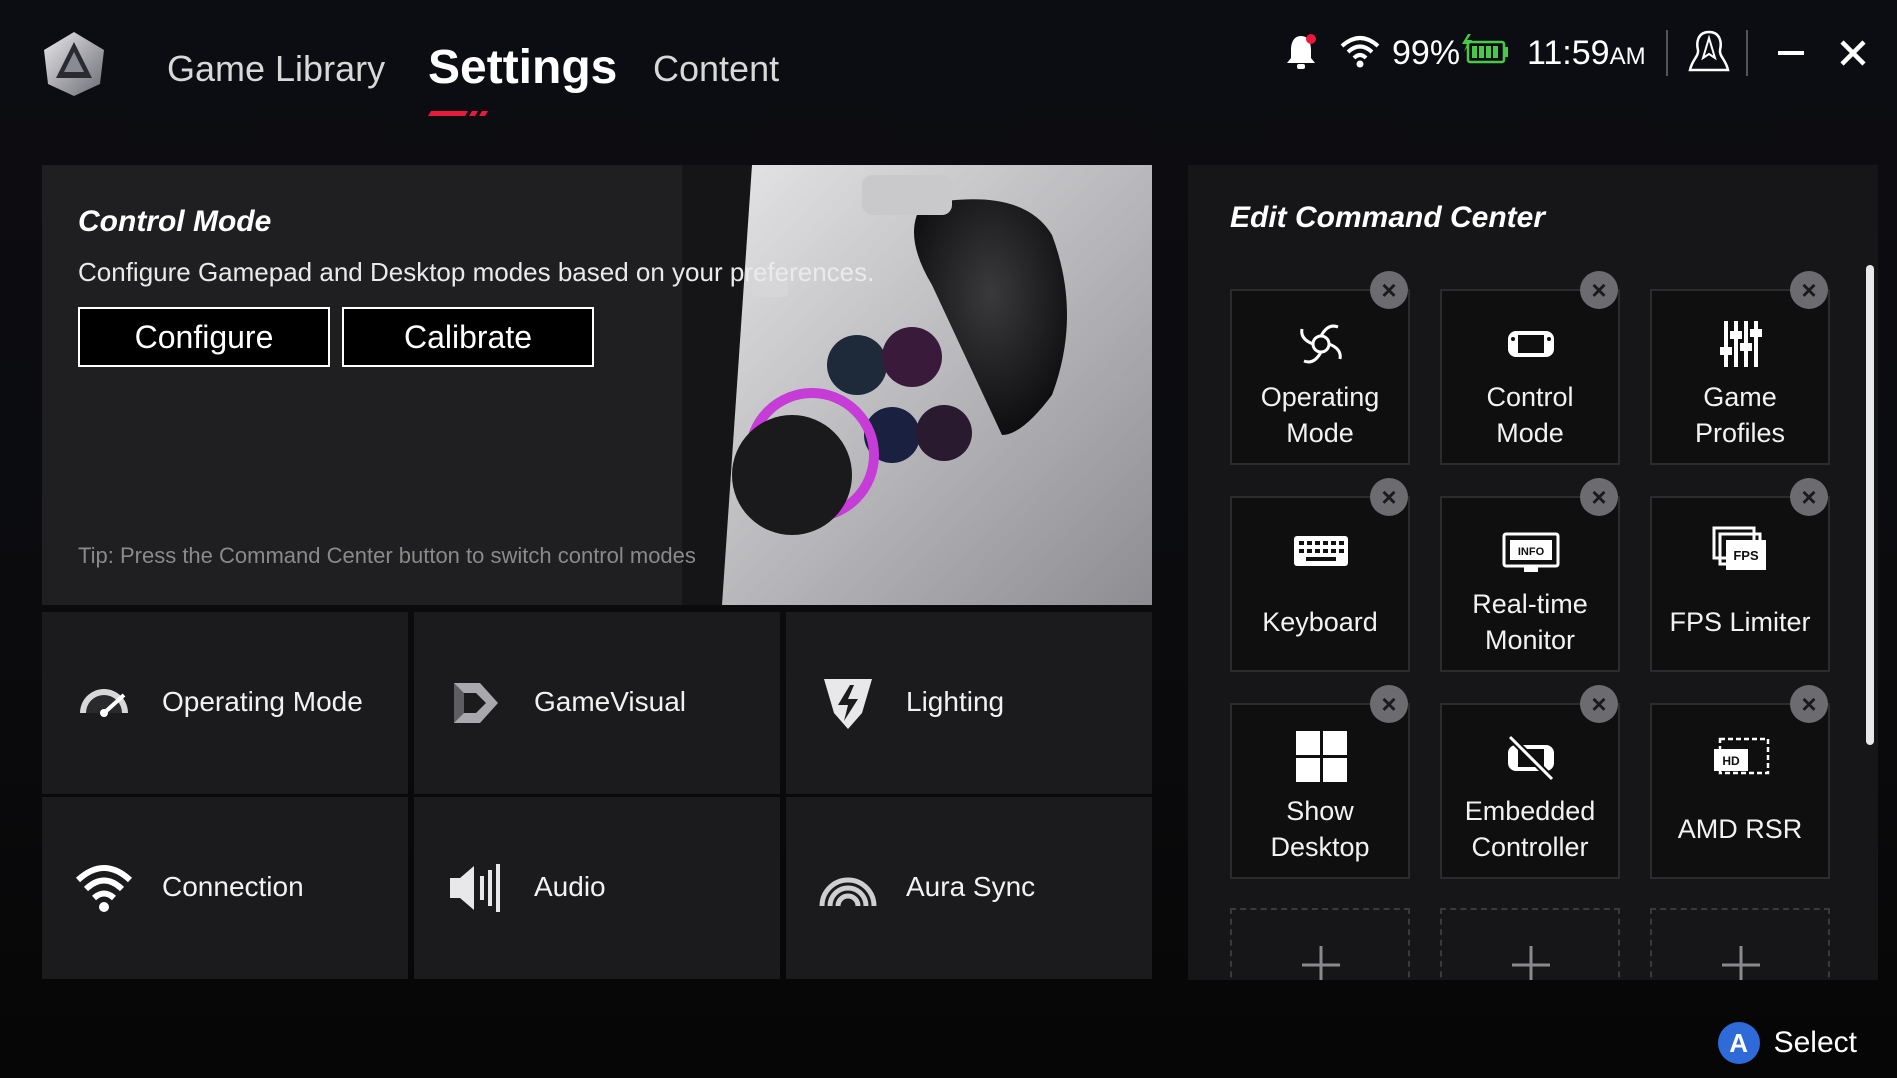 The width and height of the screenshot is (1897, 1078). Describe the element at coordinates (955, 701) in the screenshot. I see `tile-label: Lighting` at that location.